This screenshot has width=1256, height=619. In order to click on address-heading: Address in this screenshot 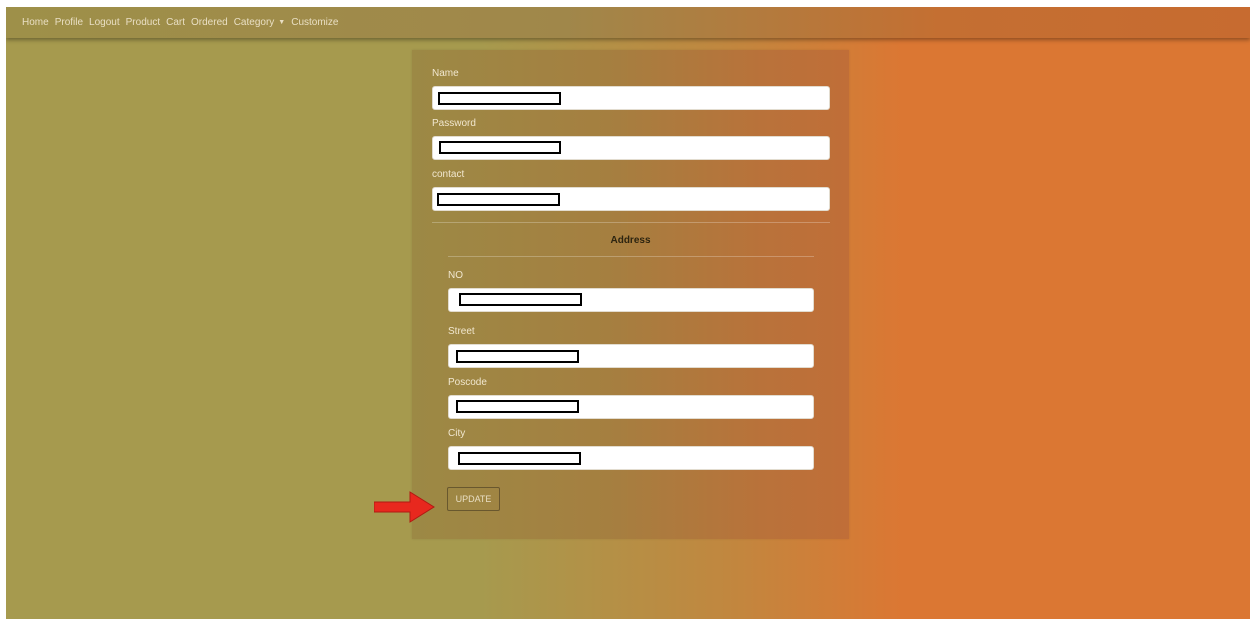, I will do `click(630, 240)`.